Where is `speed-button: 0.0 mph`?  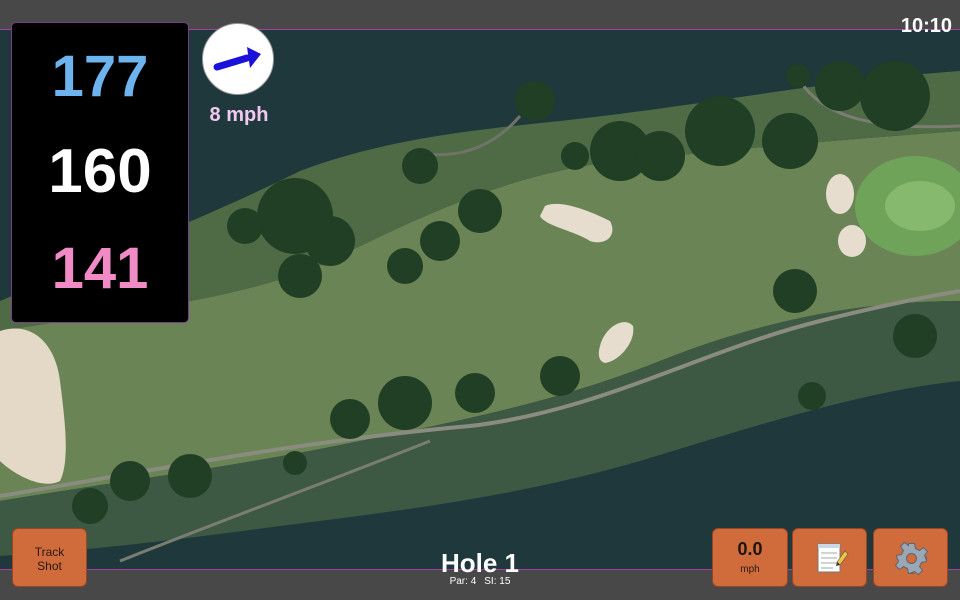 speed-button: 0.0 mph is located at coordinates (750, 557).